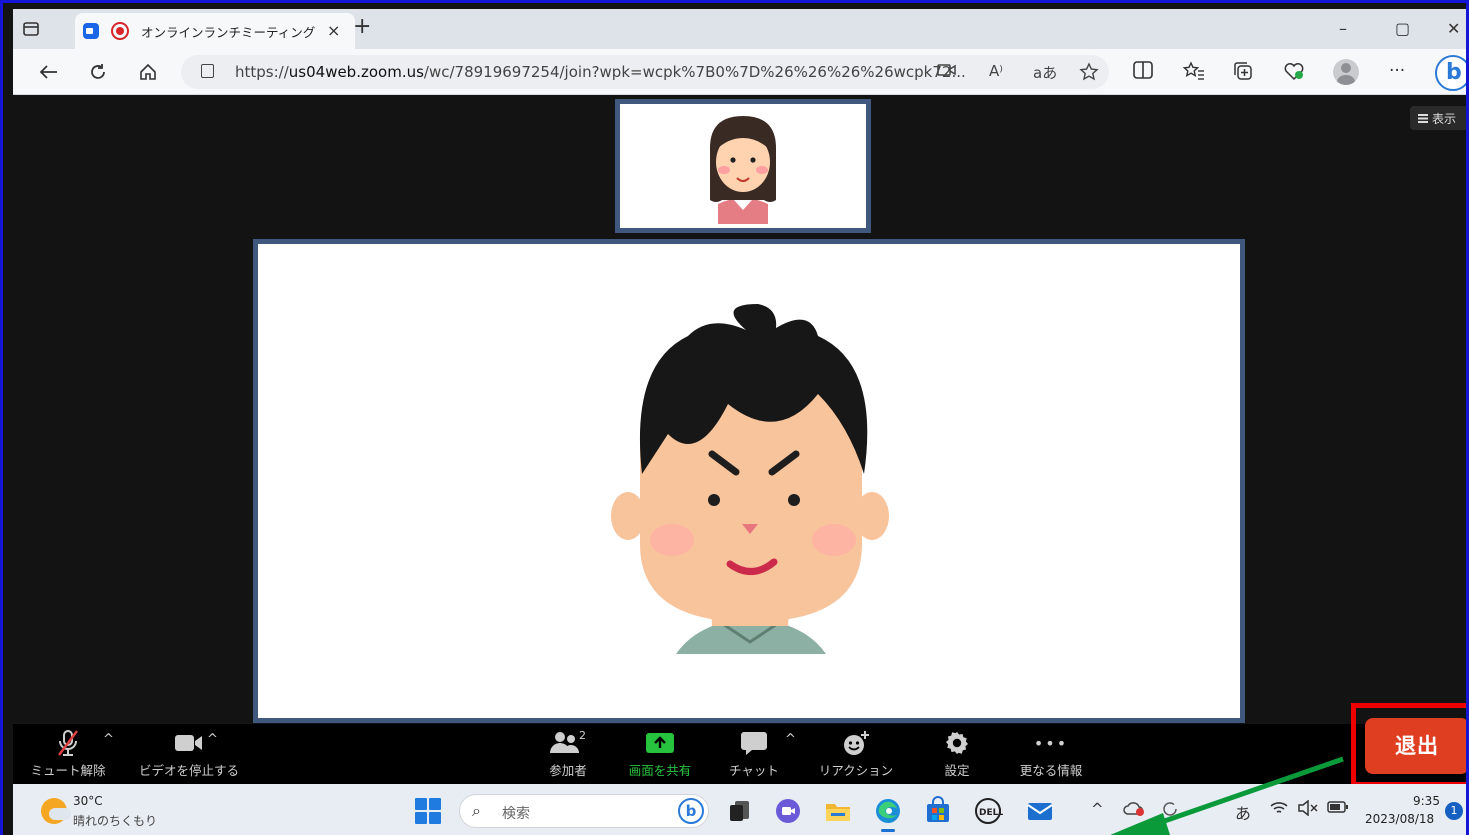 The width and height of the screenshot is (1469, 835). I want to click on profile-avatar-icon, so click(1346, 72).